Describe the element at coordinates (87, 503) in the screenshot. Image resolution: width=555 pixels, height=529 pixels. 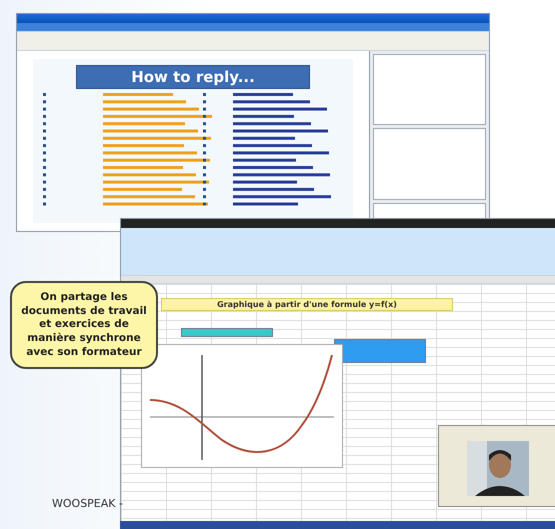
I see `brand-text: WOOSPEAK -` at that location.